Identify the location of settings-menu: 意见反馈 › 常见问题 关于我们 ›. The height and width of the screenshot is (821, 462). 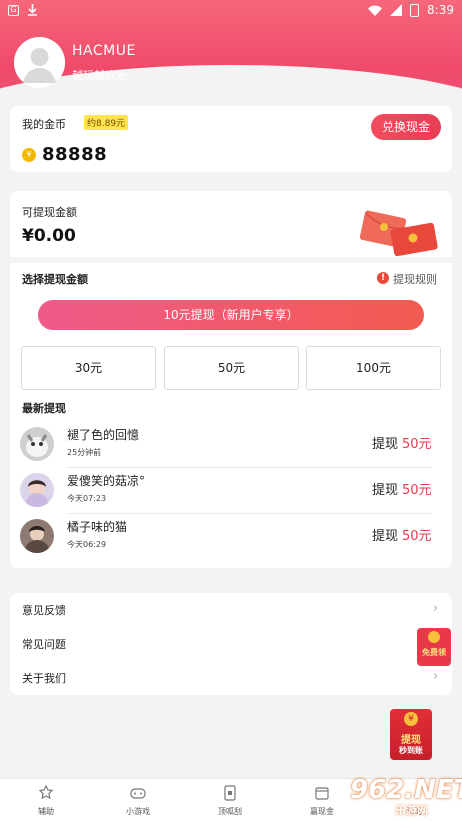
(231, 644).